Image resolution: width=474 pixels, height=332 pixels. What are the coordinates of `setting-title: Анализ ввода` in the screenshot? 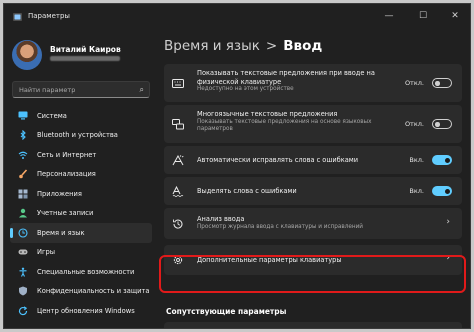 It's located at (221, 219).